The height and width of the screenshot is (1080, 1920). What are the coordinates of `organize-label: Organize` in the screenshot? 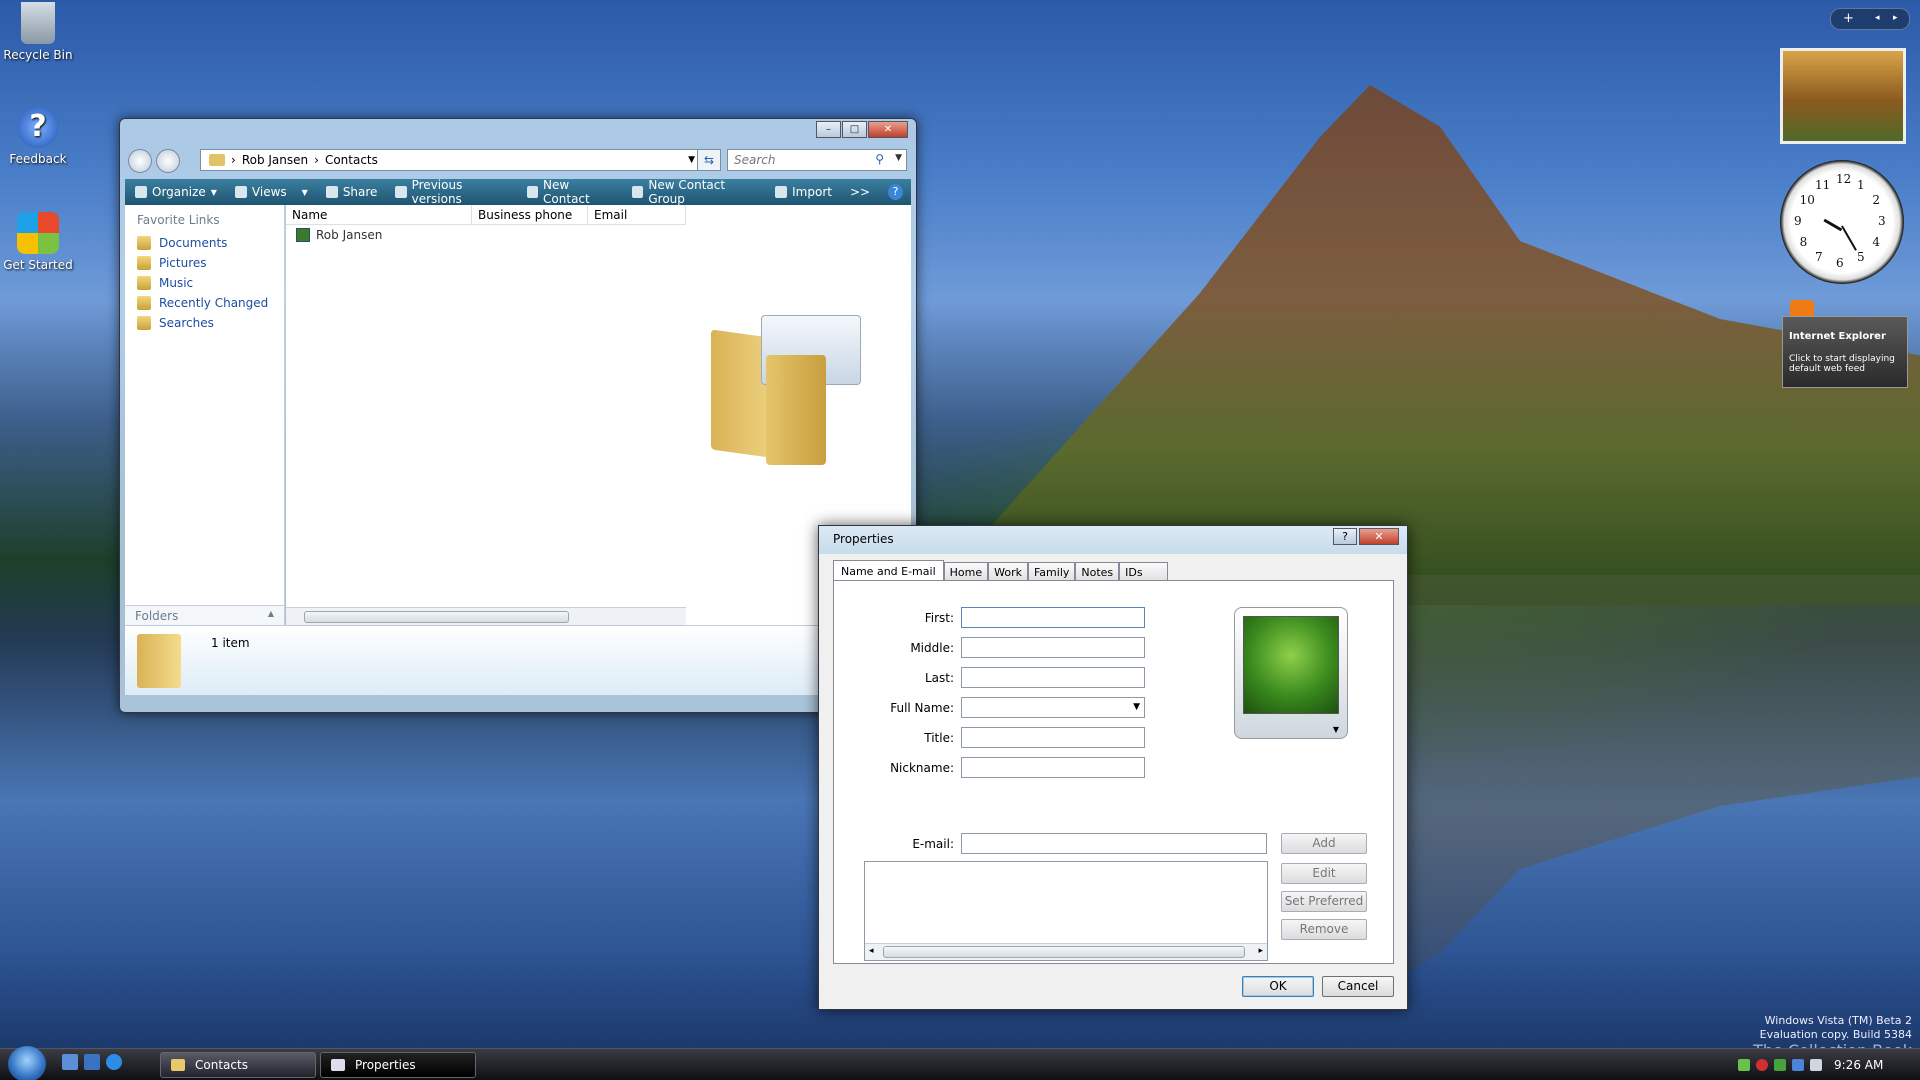 It's located at (179, 192).